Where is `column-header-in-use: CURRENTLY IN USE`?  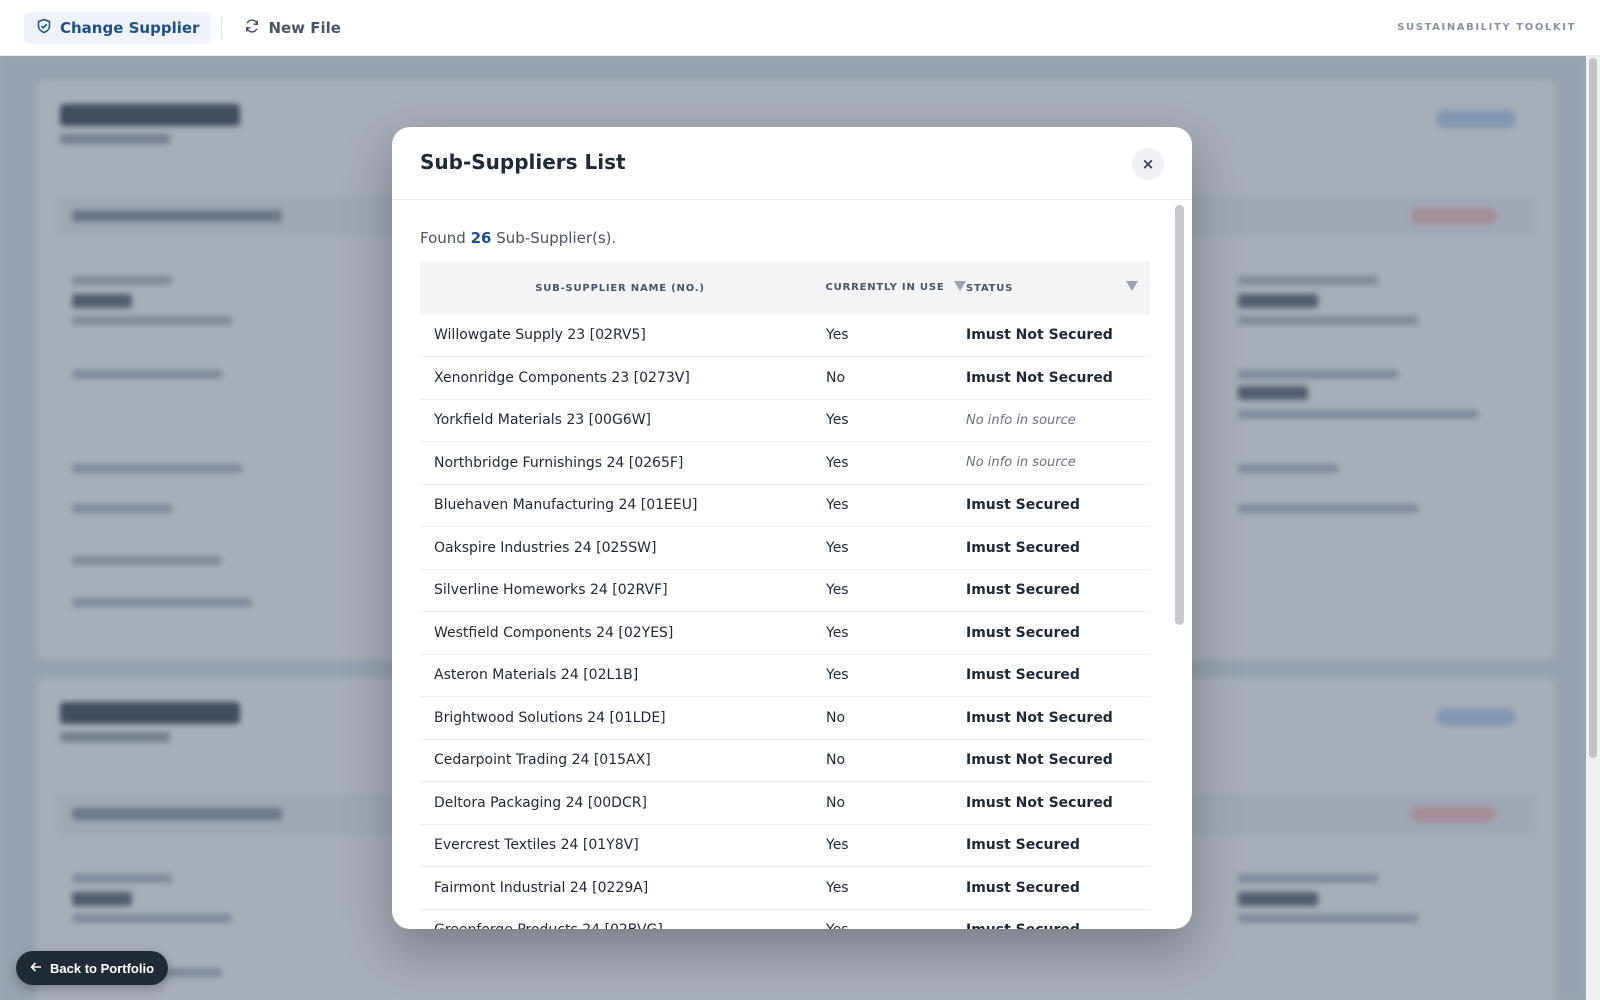 column-header-in-use: CURRENTLY IN USE is located at coordinates (893, 288).